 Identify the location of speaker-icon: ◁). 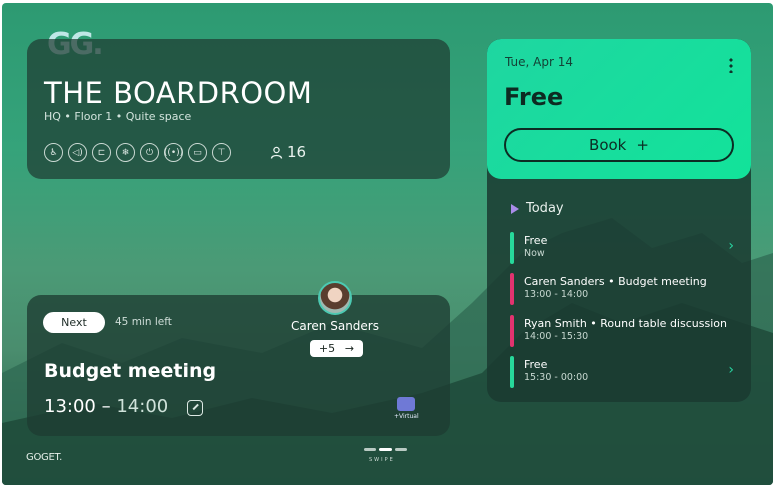
(77, 152).